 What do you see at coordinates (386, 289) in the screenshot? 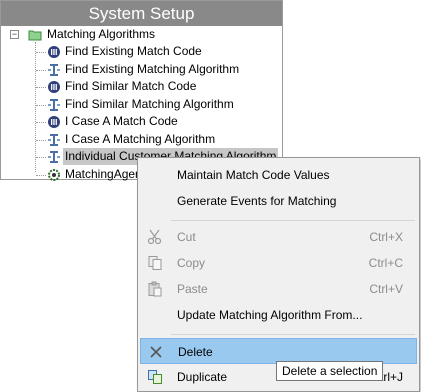
I see `menu-shortcut: Ctrl+V` at bounding box center [386, 289].